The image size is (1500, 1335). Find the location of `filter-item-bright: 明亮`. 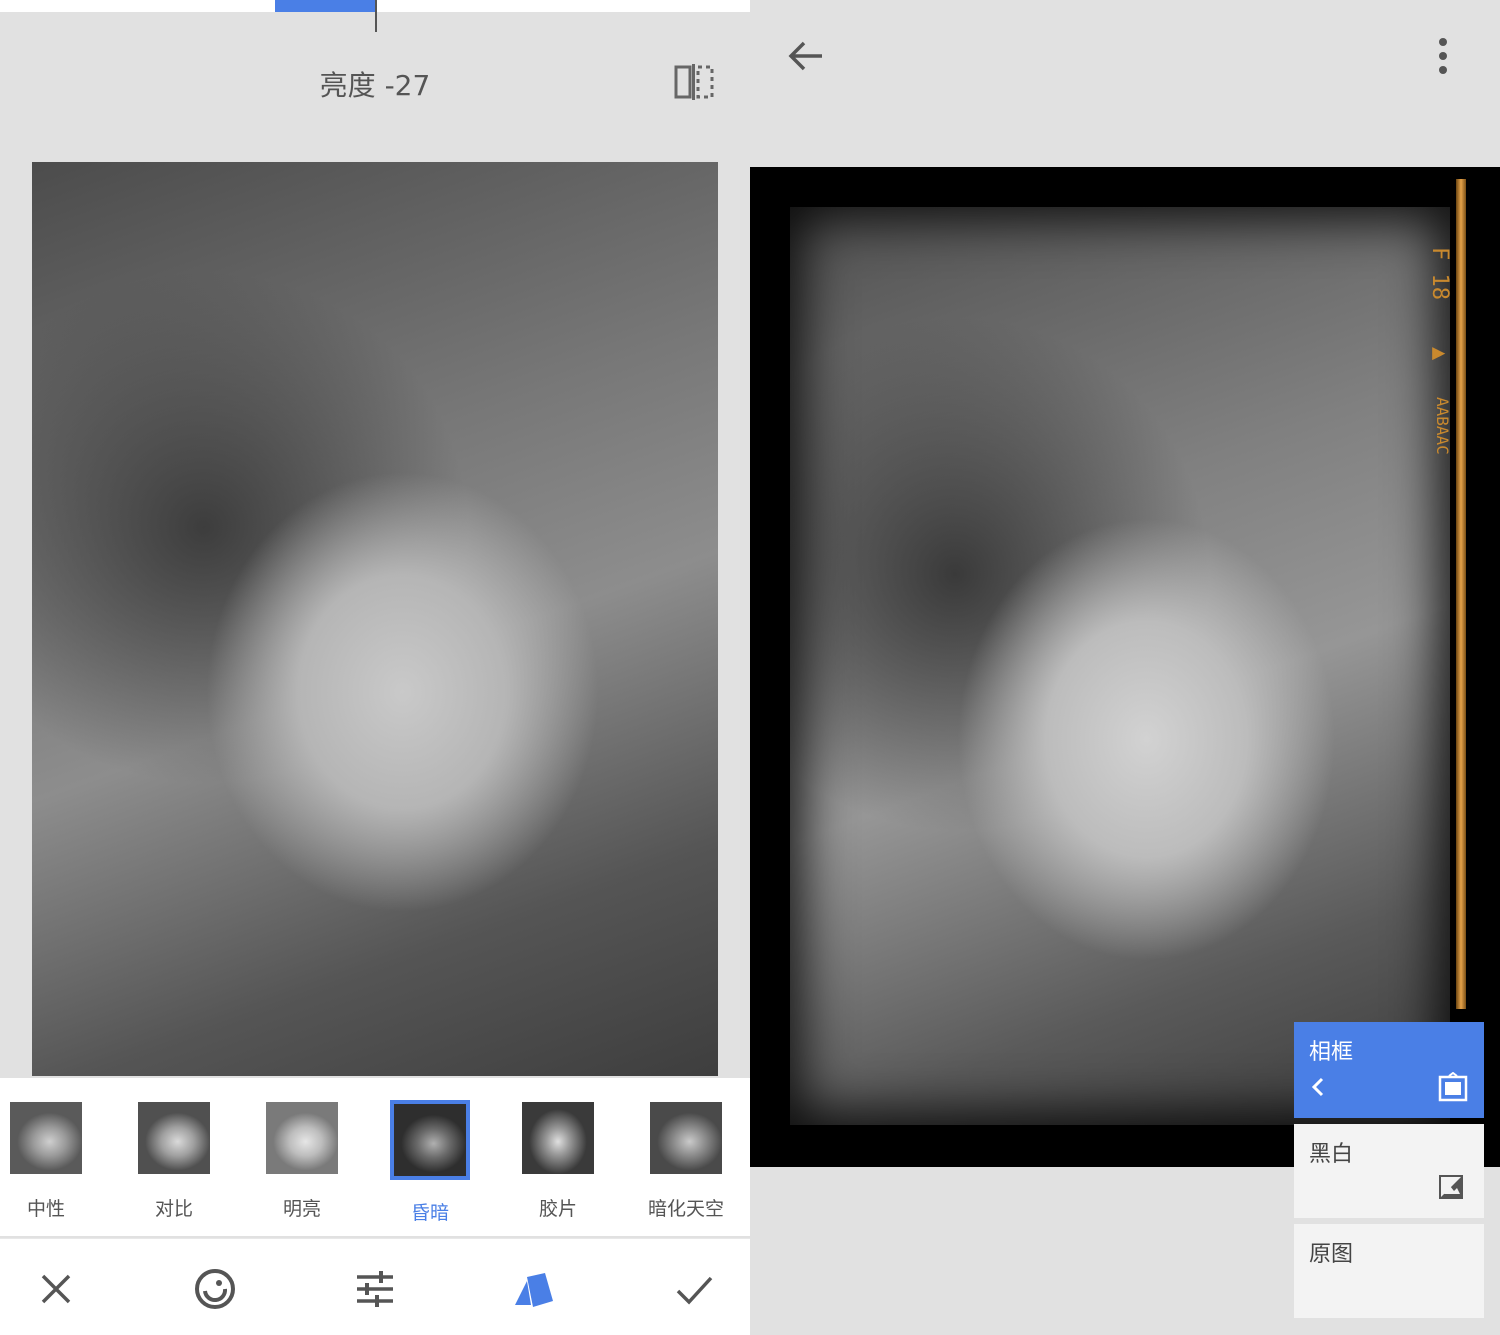

filter-item-bright: 明亮 is located at coordinates (302, 1160).